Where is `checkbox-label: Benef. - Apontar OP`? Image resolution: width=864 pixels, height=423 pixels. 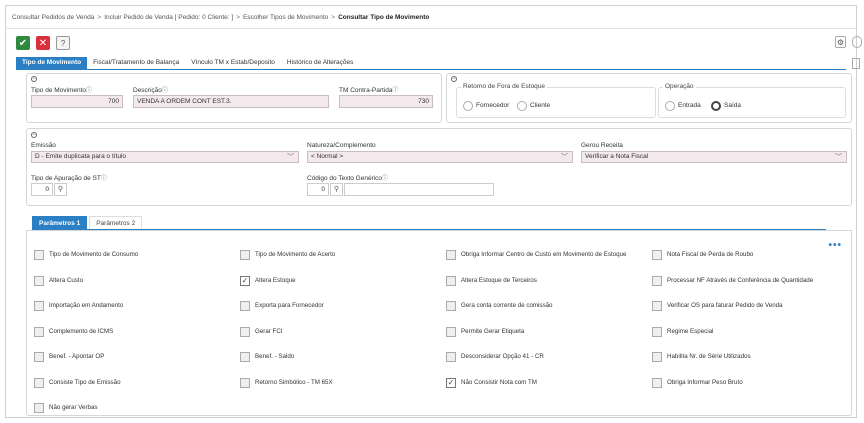
checkbox-label: Benef. - Apontar OP is located at coordinates (77, 356).